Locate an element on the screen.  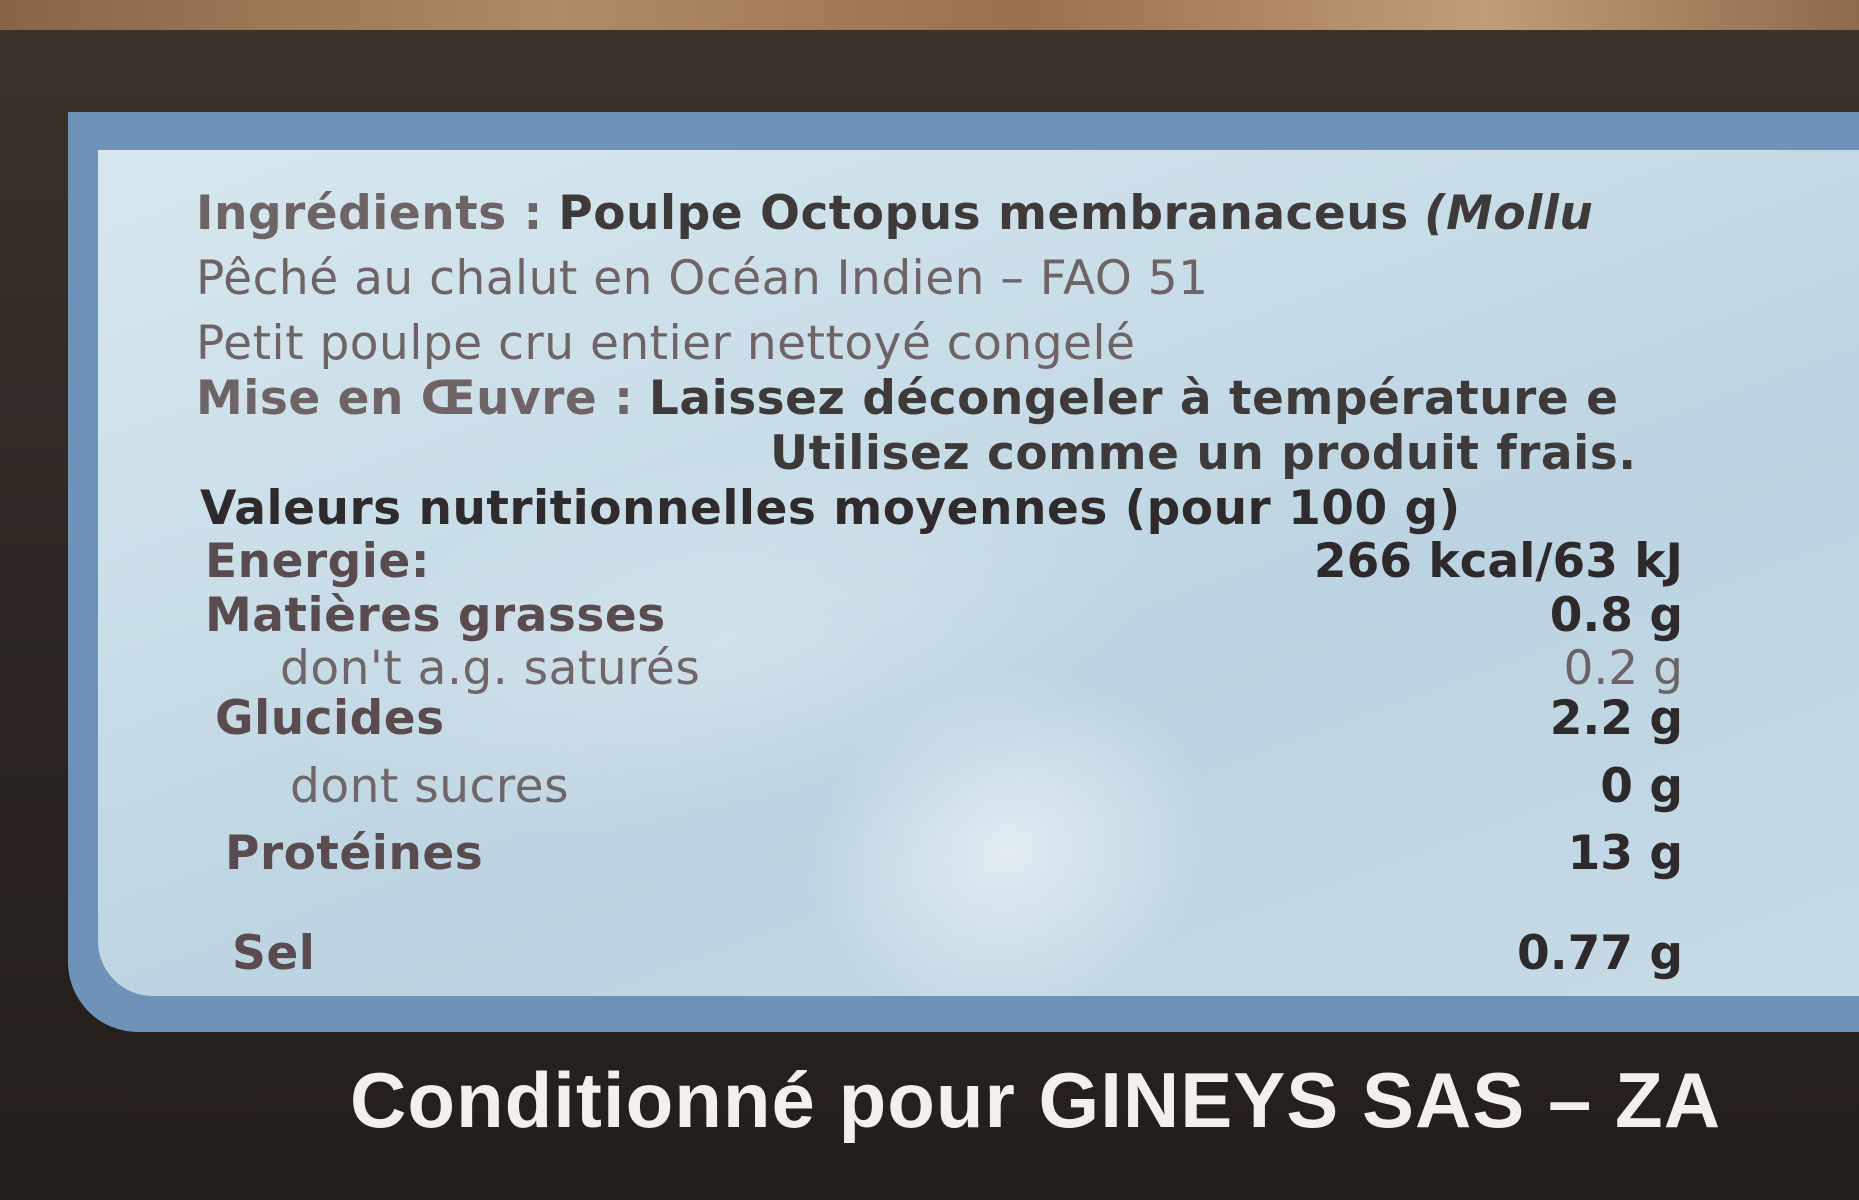
preparation-text-2: Utilisez comme un produit frais. is located at coordinates (1203, 453).